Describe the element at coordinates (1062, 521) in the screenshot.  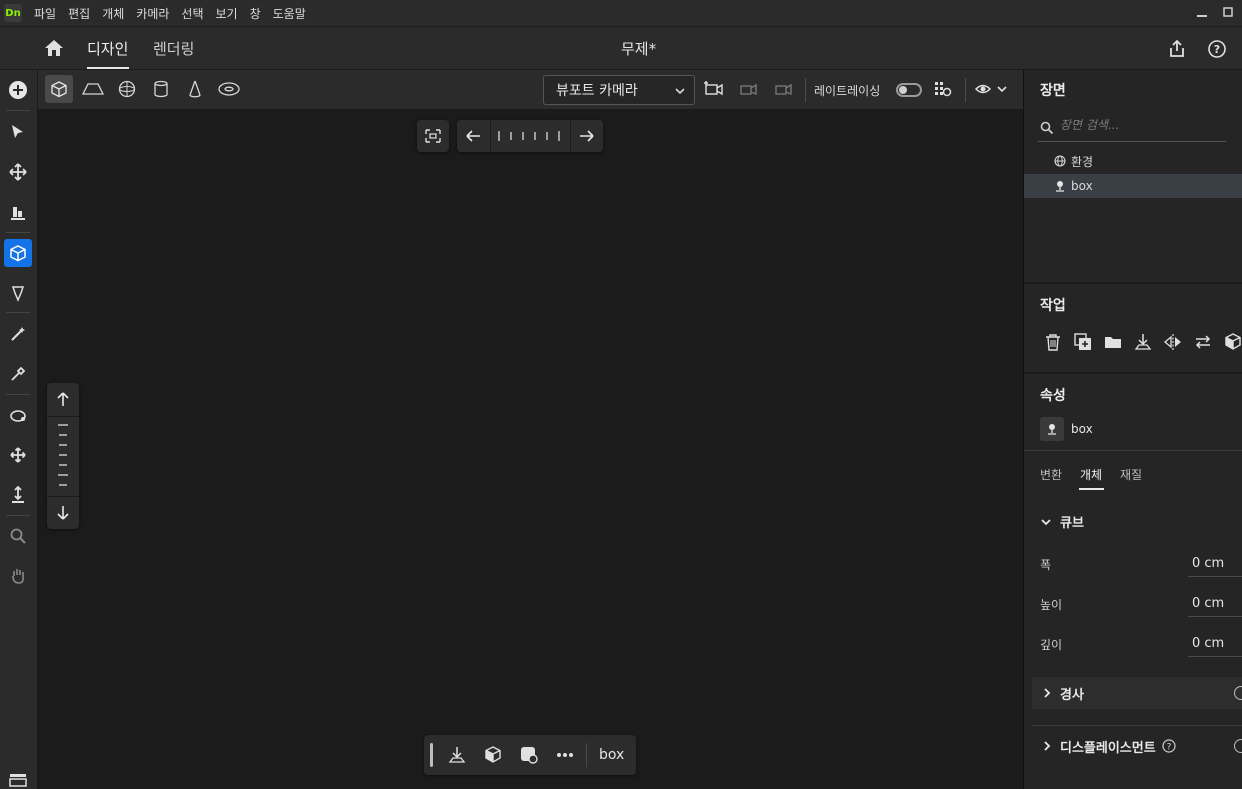
I see `section-cube: 큐브` at that location.